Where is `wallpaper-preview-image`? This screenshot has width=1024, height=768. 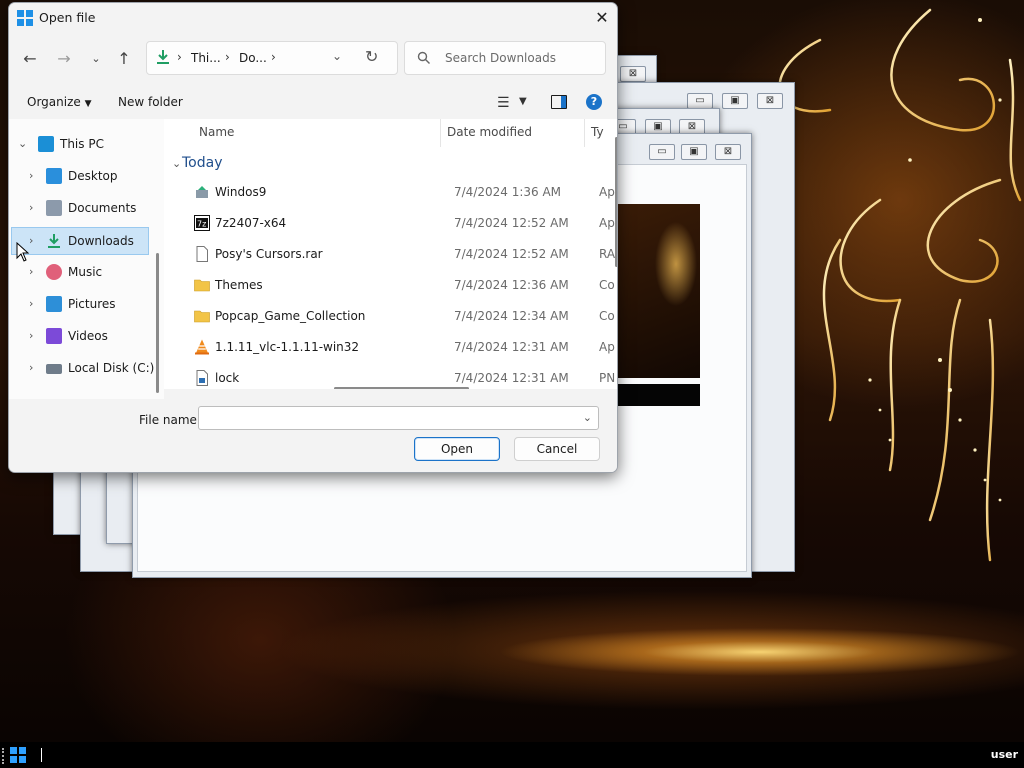 wallpaper-preview-image is located at coordinates (658, 291).